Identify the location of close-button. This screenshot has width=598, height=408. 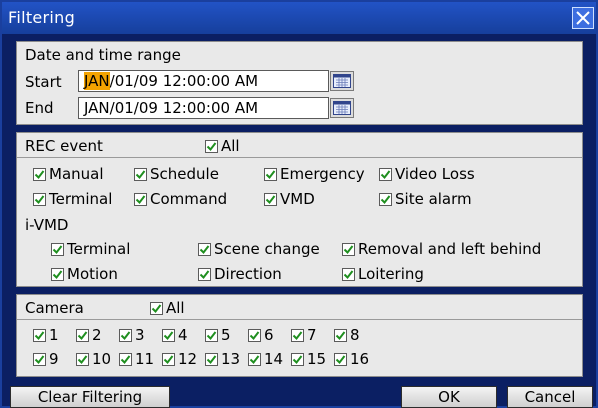
(583, 18).